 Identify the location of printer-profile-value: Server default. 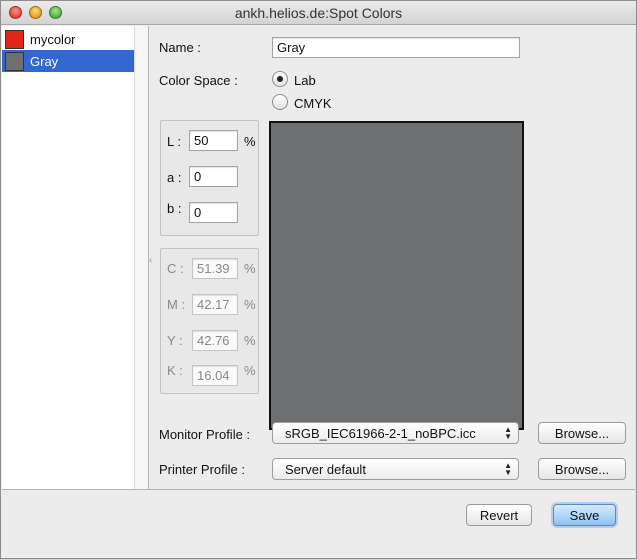
(325, 469).